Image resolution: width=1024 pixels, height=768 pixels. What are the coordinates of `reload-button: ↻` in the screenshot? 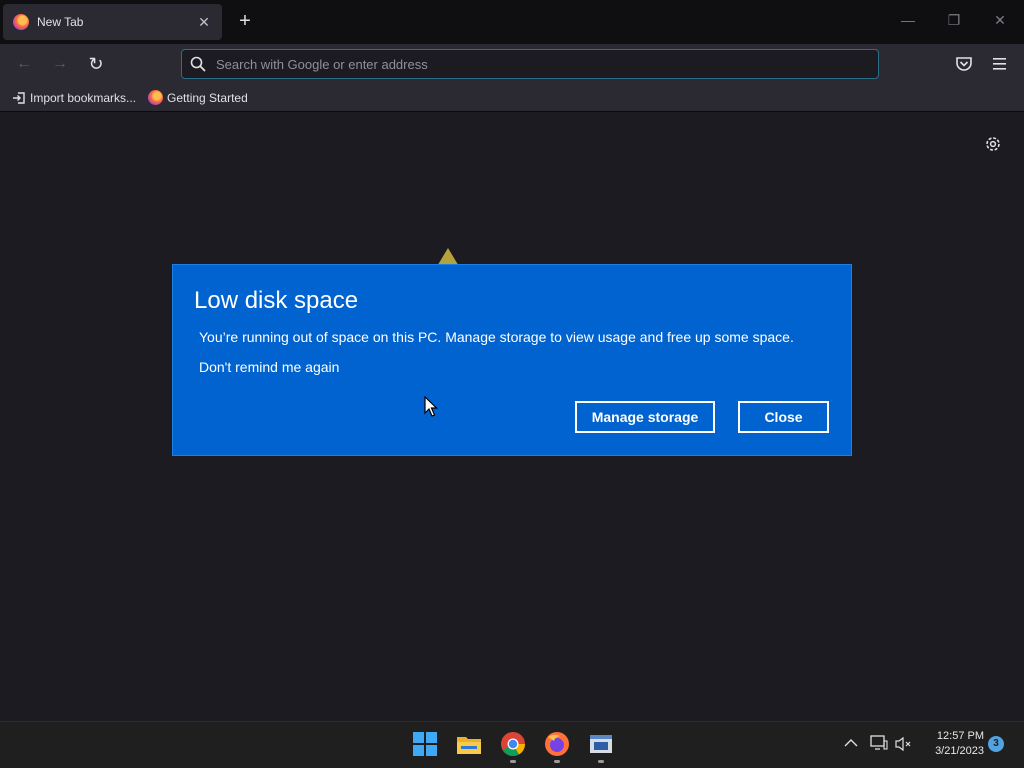 It's located at (96, 64).